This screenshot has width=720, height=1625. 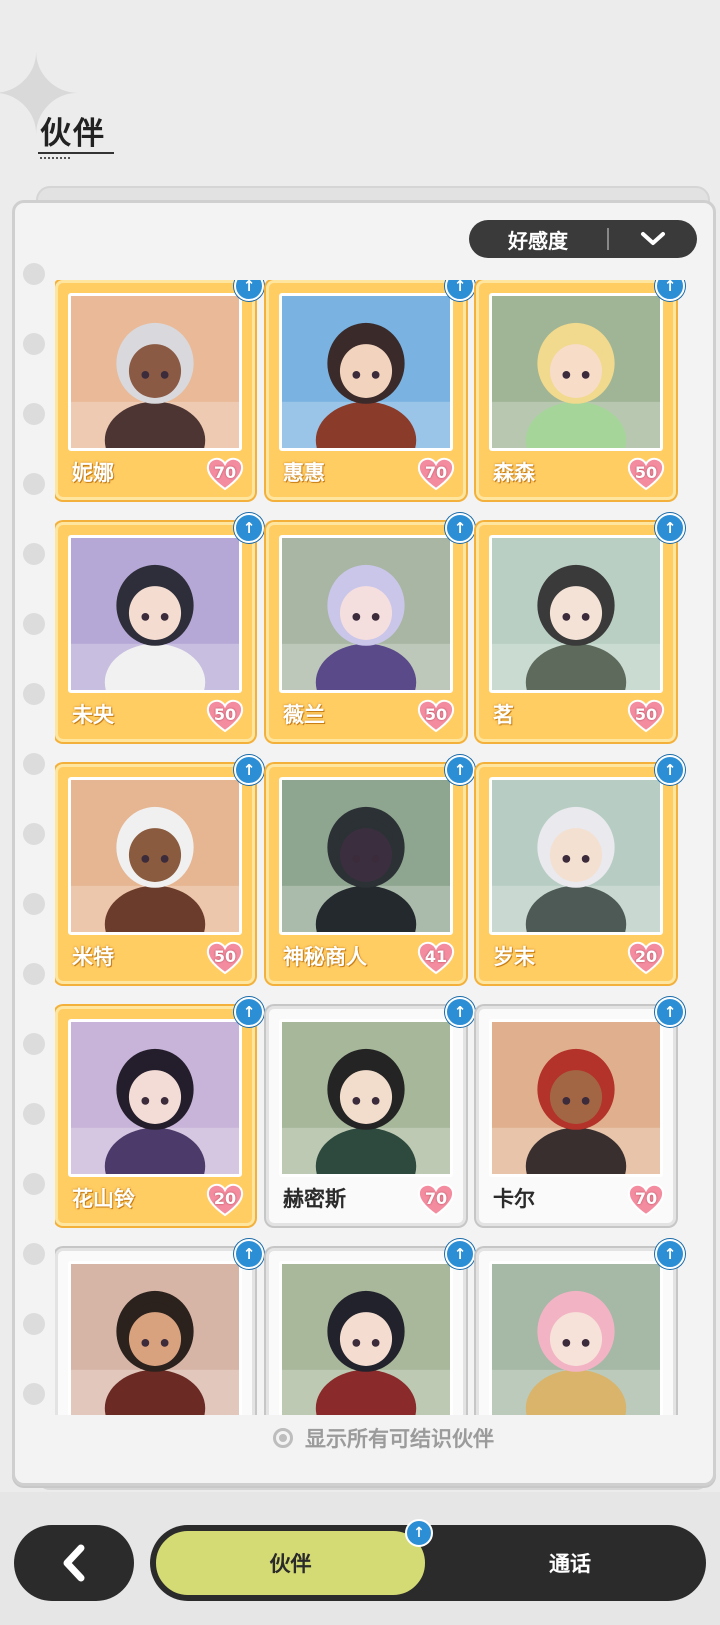 I want to click on companion-name: 未央, so click(x=93, y=715).